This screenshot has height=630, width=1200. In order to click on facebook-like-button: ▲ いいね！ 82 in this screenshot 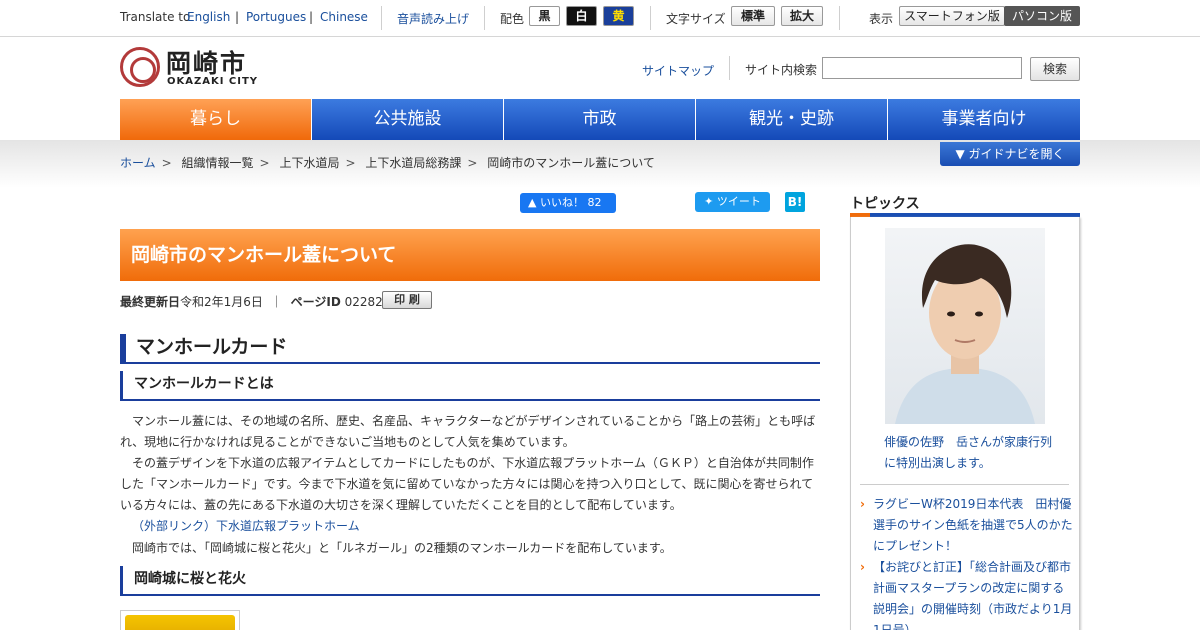, I will do `click(568, 203)`.